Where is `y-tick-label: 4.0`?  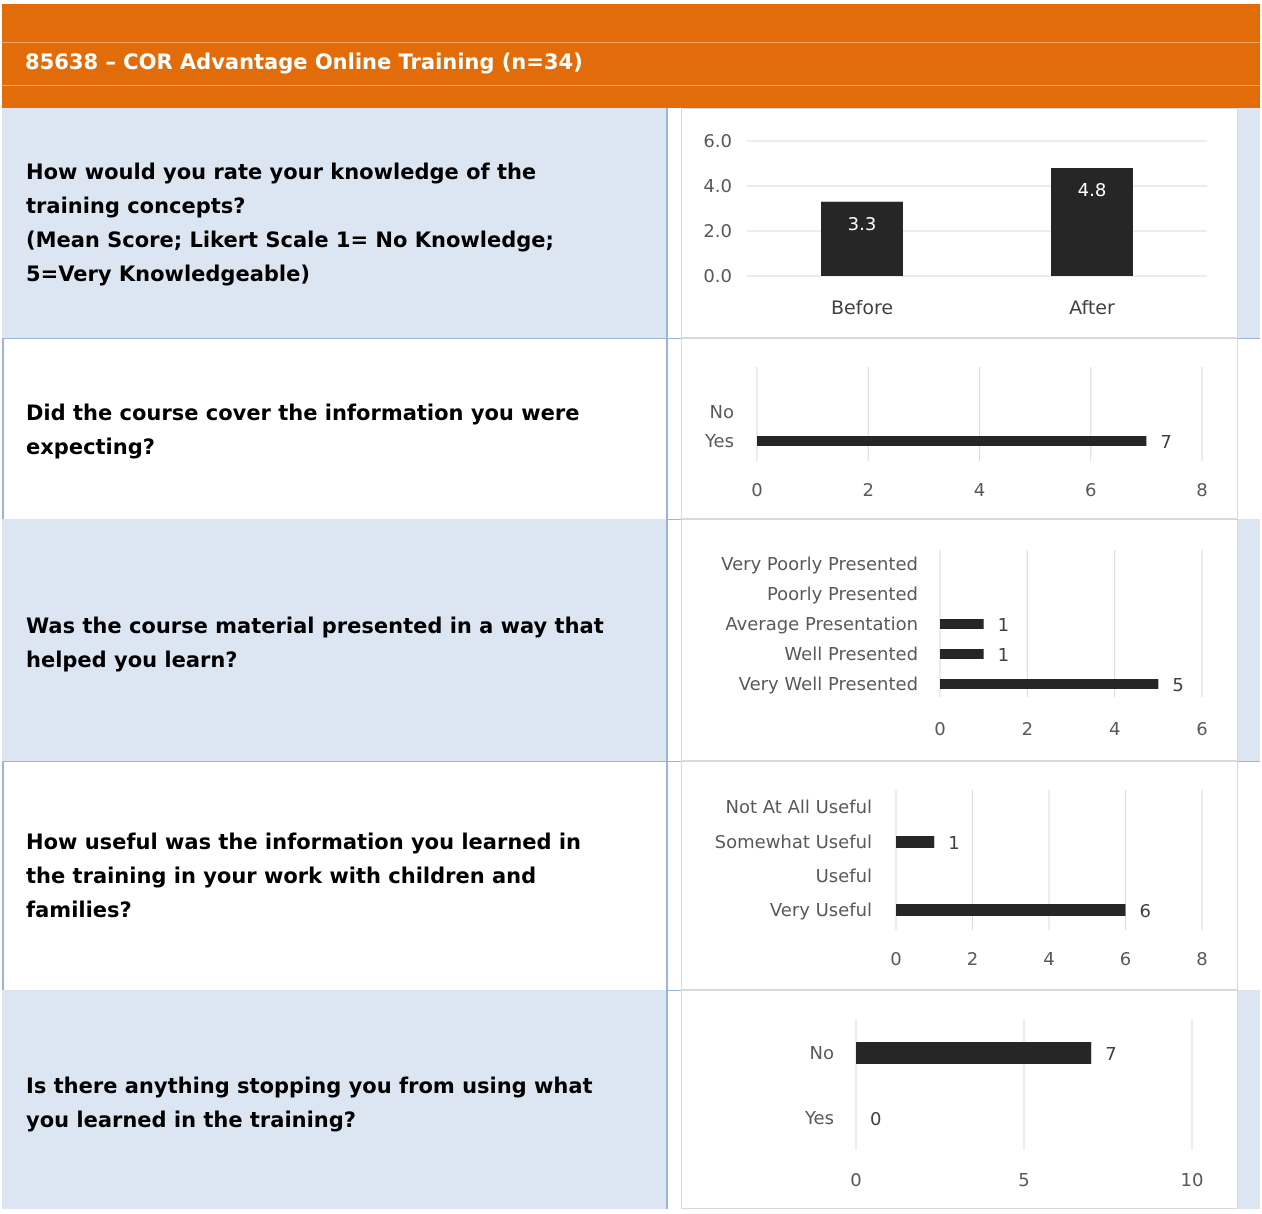 y-tick-label: 4.0 is located at coordinates (717, 186).